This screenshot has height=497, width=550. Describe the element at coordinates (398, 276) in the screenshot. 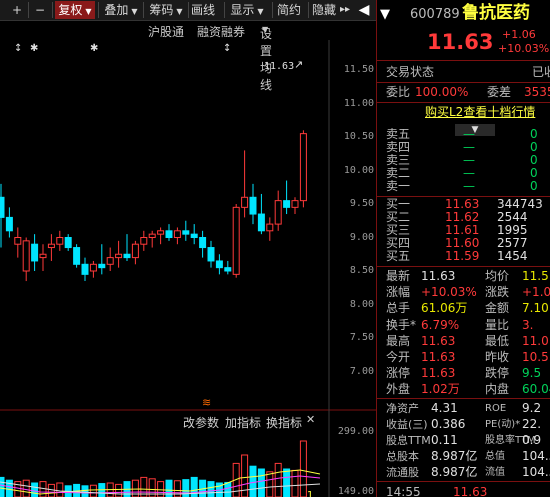

I see `stat-label: 最新` at that location.